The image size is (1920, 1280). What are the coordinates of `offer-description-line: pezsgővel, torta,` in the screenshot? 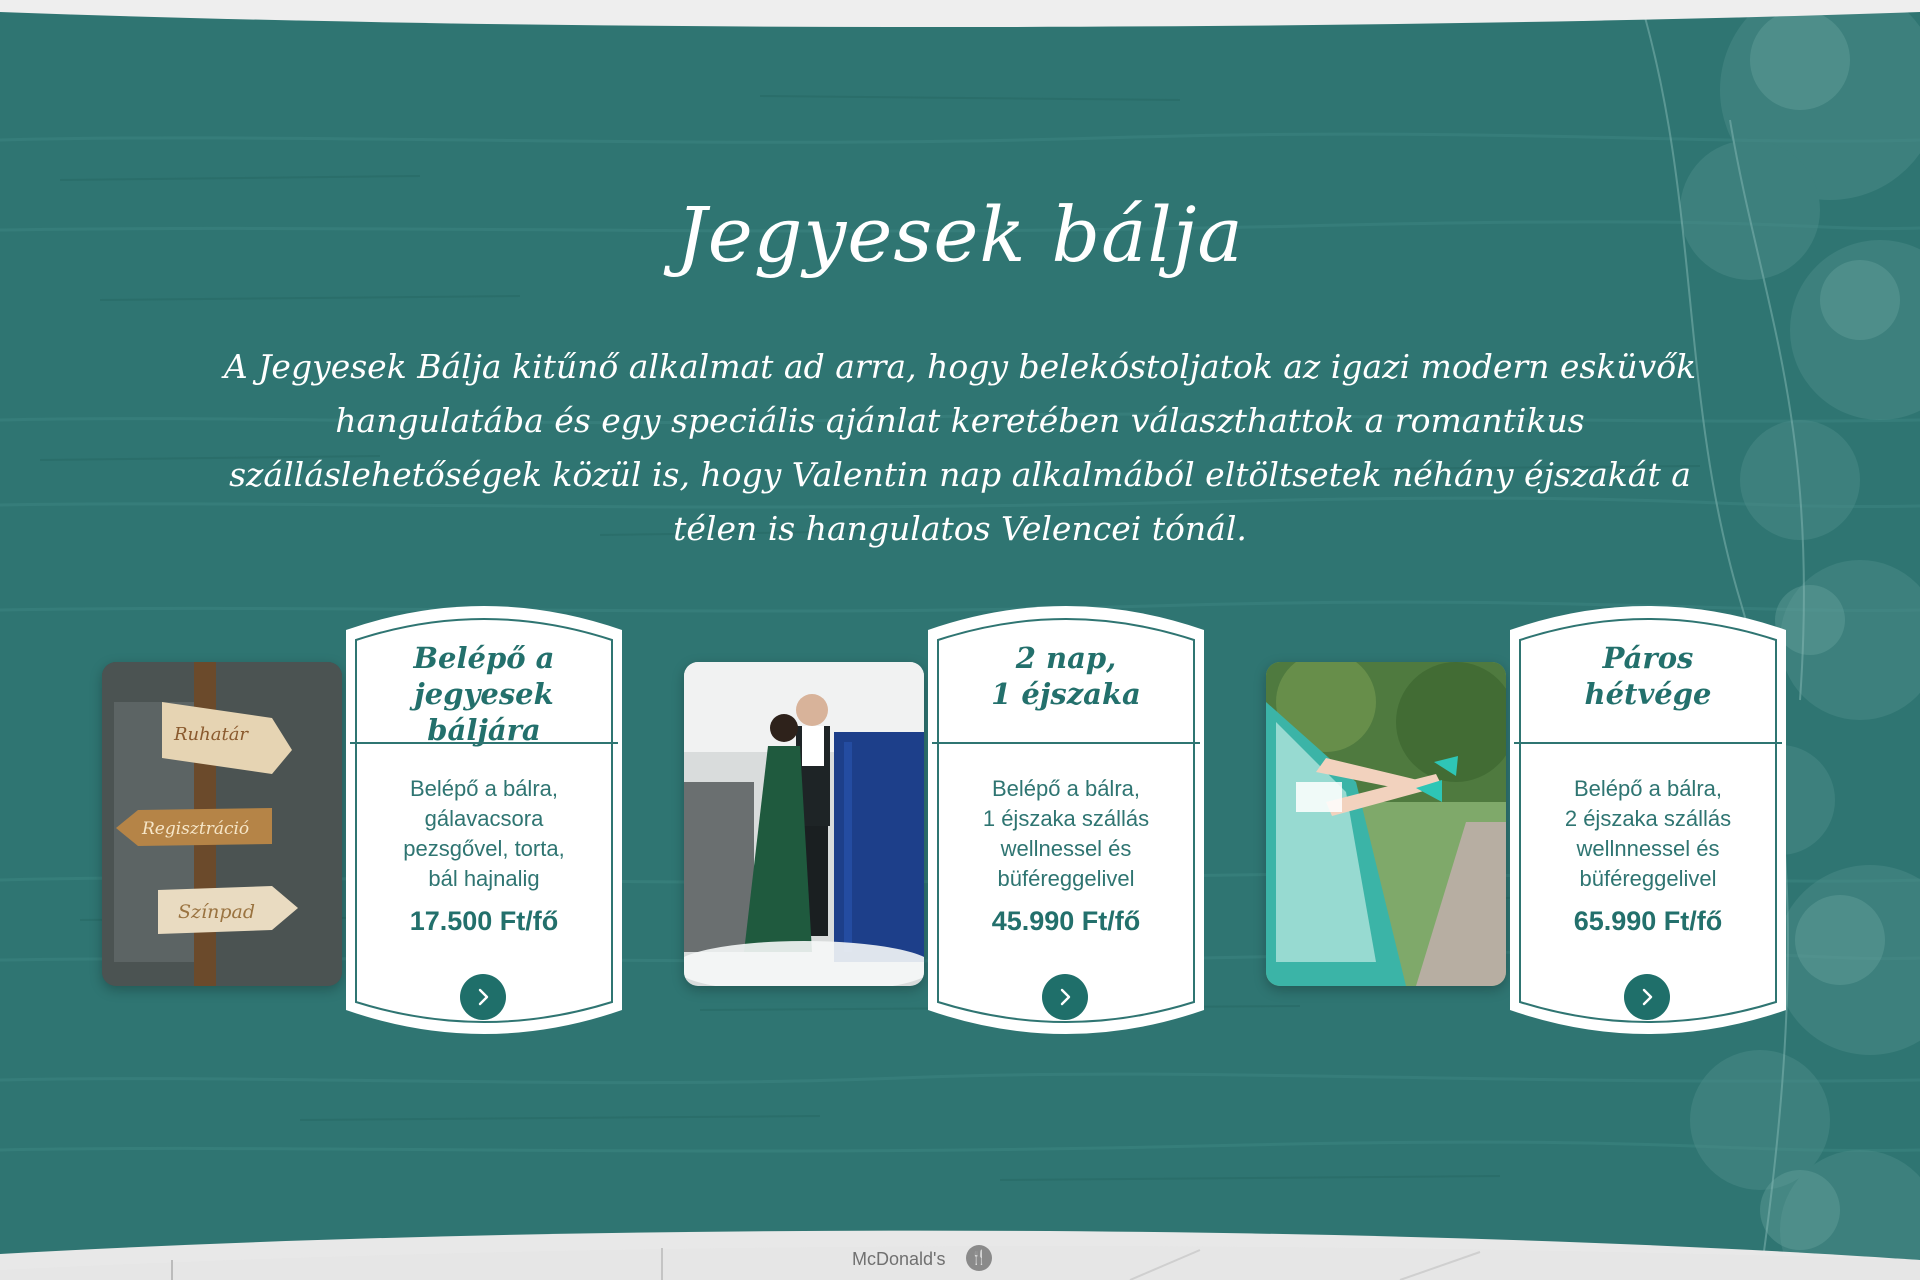 It's located at (484, 848).